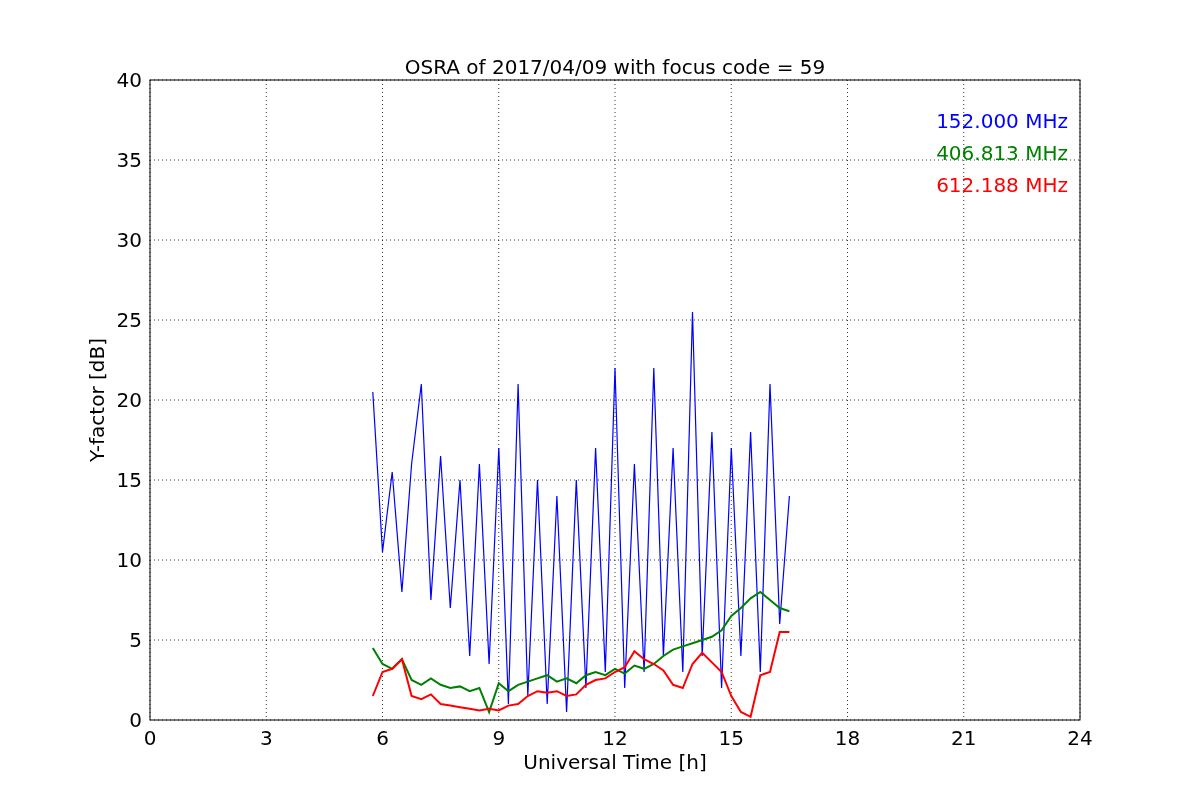 This screenshot has width=1200, height=800. I want to click on legend-label: 612.188 MHz, so click(1002, 185).